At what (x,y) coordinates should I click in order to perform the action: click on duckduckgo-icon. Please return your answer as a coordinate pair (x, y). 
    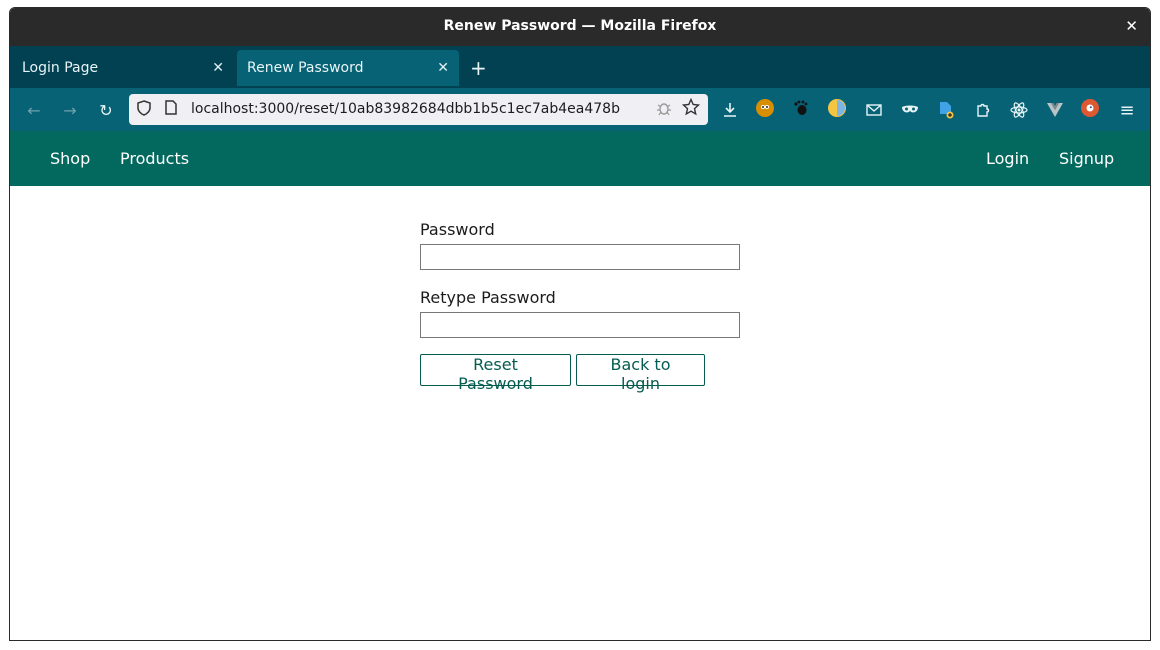
    Looking at the image, I should click on (1090, 108).